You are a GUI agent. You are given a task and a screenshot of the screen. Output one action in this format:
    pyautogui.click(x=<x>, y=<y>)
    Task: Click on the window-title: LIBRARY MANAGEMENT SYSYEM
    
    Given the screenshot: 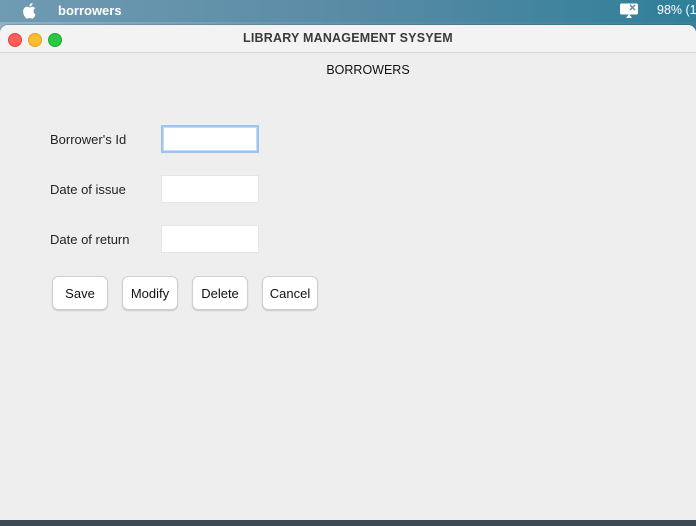 What is the action you would take?
    pyautogui.click(x=348, y=38)
    